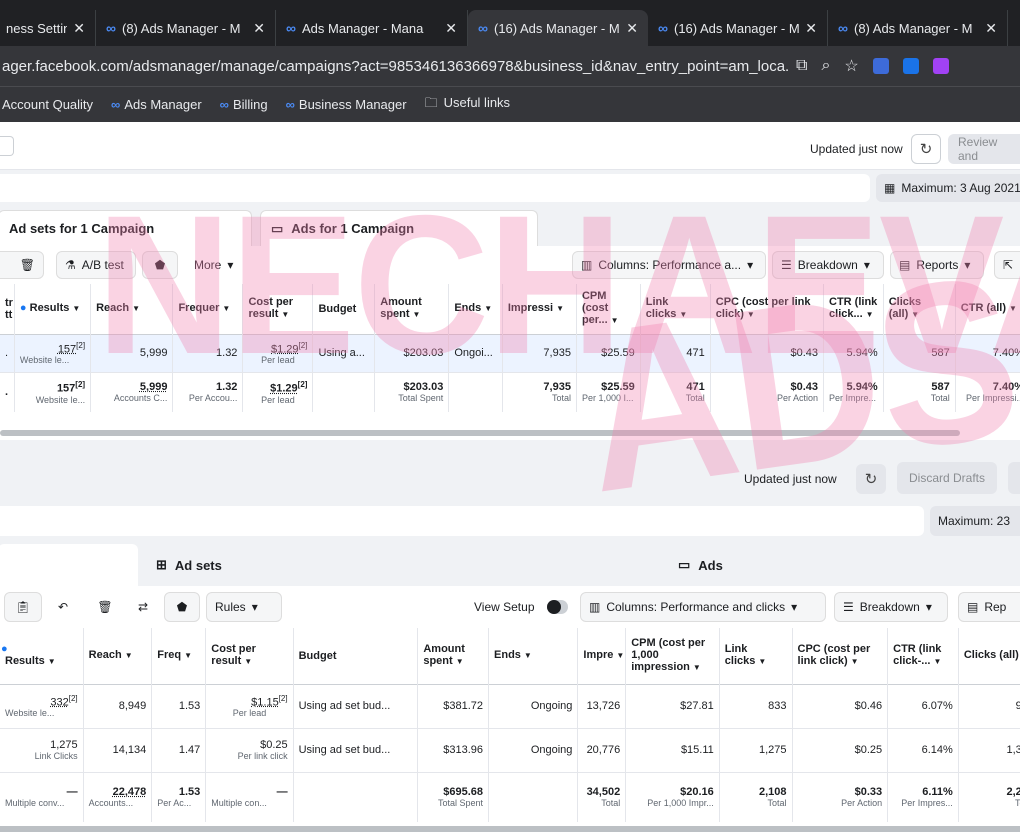  I want to click on bookmark-useful-links: 🗀 Useful links, so click(467, 105).